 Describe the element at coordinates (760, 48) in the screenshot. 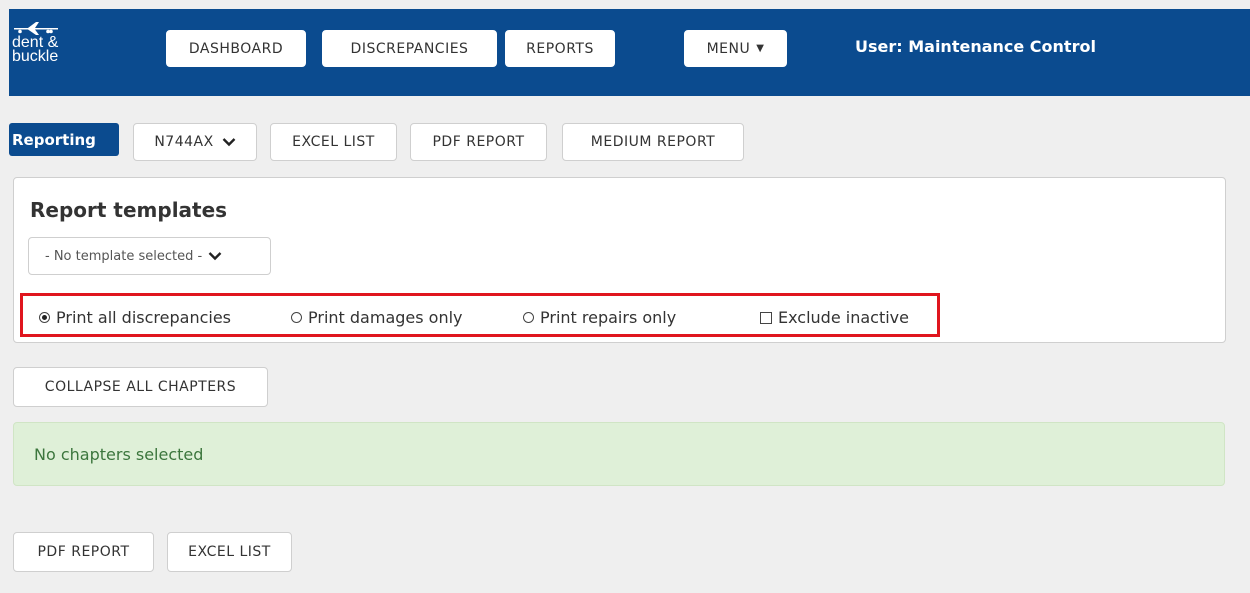

I see `caret-down-icon: ▼` at that location.